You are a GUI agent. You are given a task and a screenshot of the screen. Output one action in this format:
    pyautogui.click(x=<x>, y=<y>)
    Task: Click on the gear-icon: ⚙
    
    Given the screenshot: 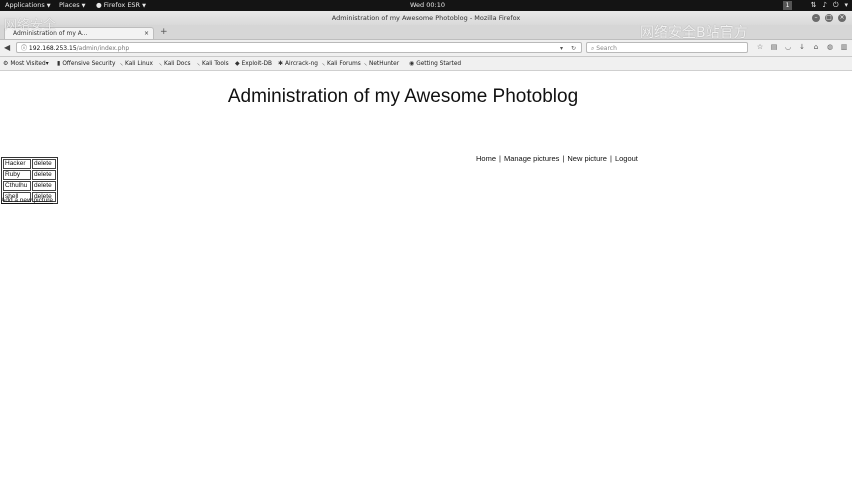 What is the action you would take?
    pyautogui.click(x=6, y=63)
    